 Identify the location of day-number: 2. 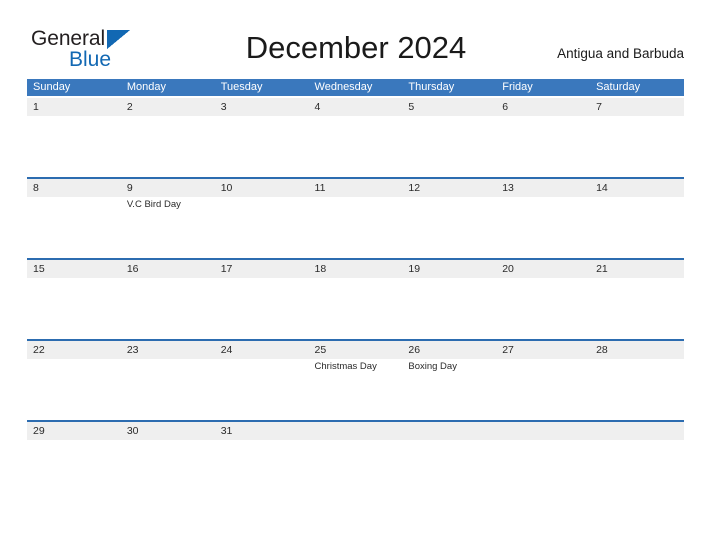
(129, 106).